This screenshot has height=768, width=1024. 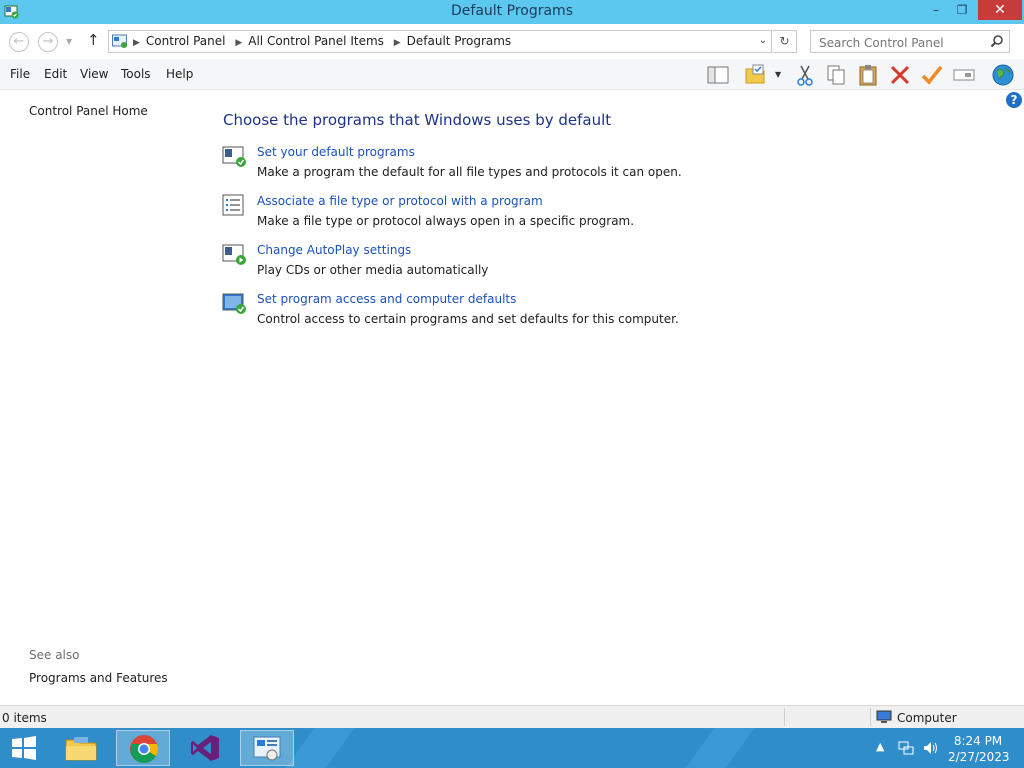 I want to click on set-default-programs-link: Set your default programs, so click(x=336, y=152).